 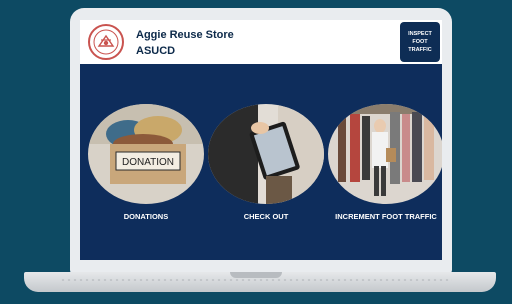 I want to click on inspect-line-3: TRAFFIC, so click(x=420, y=50).